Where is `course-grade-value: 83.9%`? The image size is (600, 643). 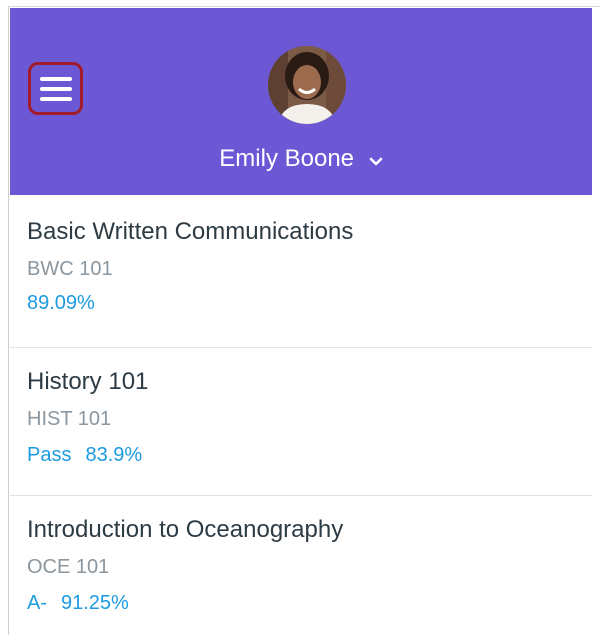 course-grade-value: 83.9% is located at coordinates (114, 455).